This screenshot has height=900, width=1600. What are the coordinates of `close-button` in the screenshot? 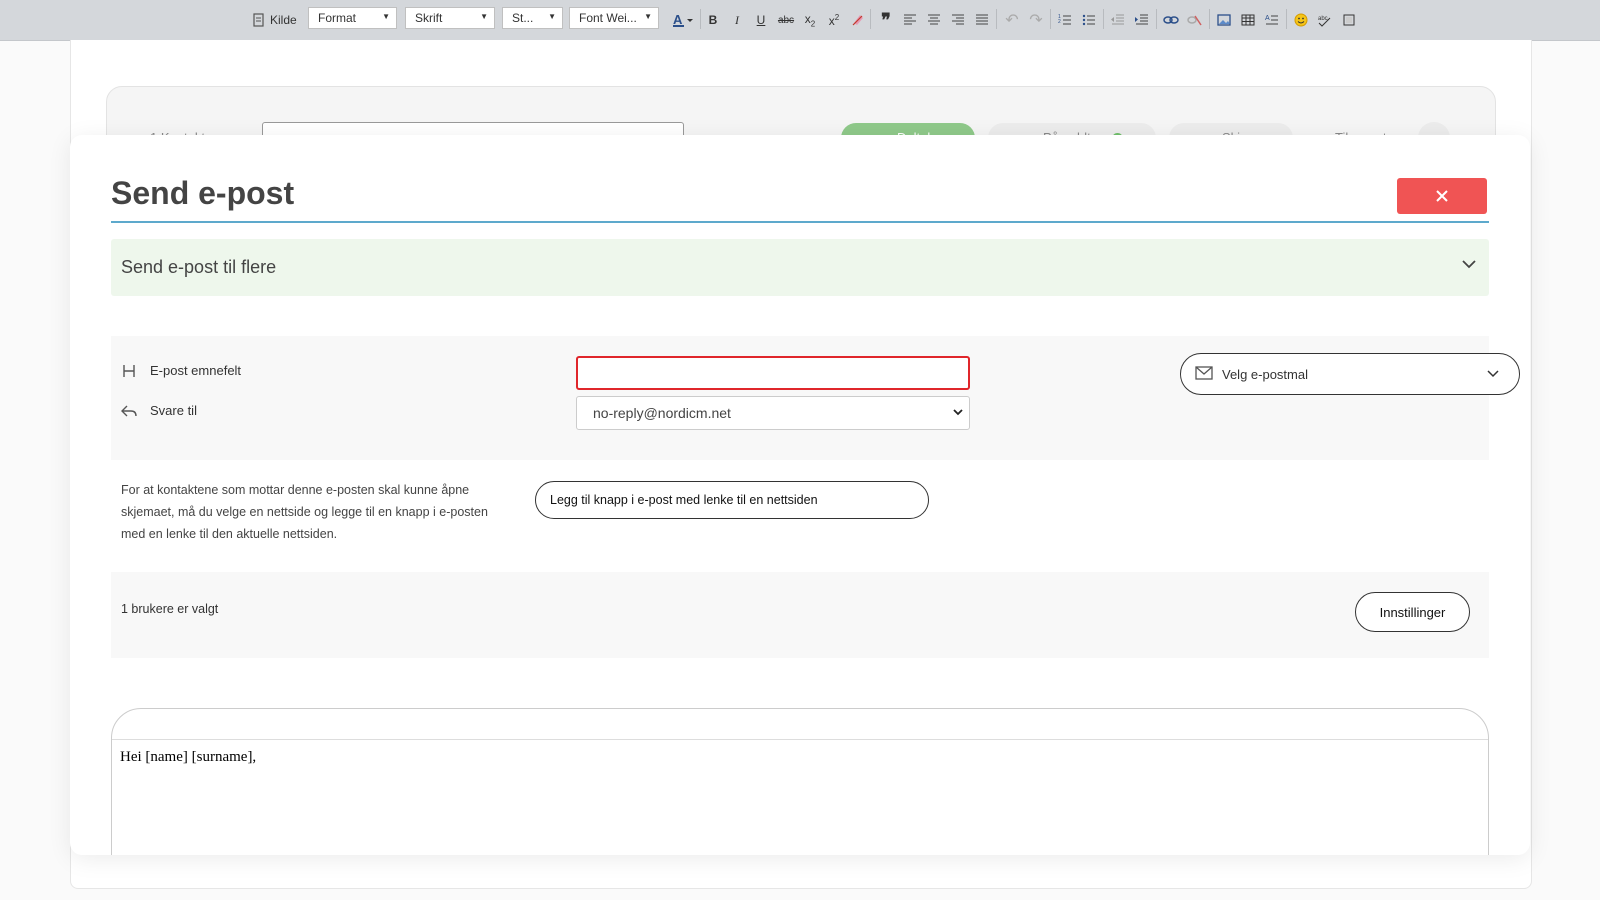 It's located at (1442, 196).